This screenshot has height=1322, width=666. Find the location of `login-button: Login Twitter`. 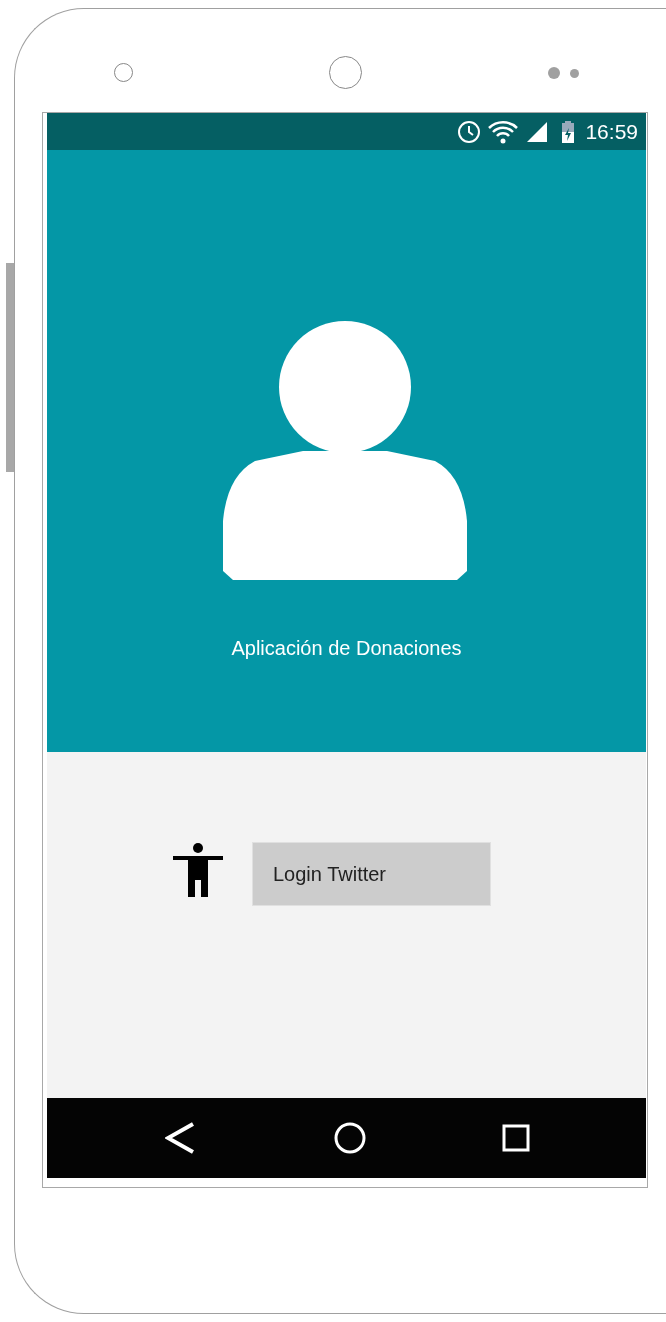

login-button: Login Twitter is located at coordinates (371, 874).